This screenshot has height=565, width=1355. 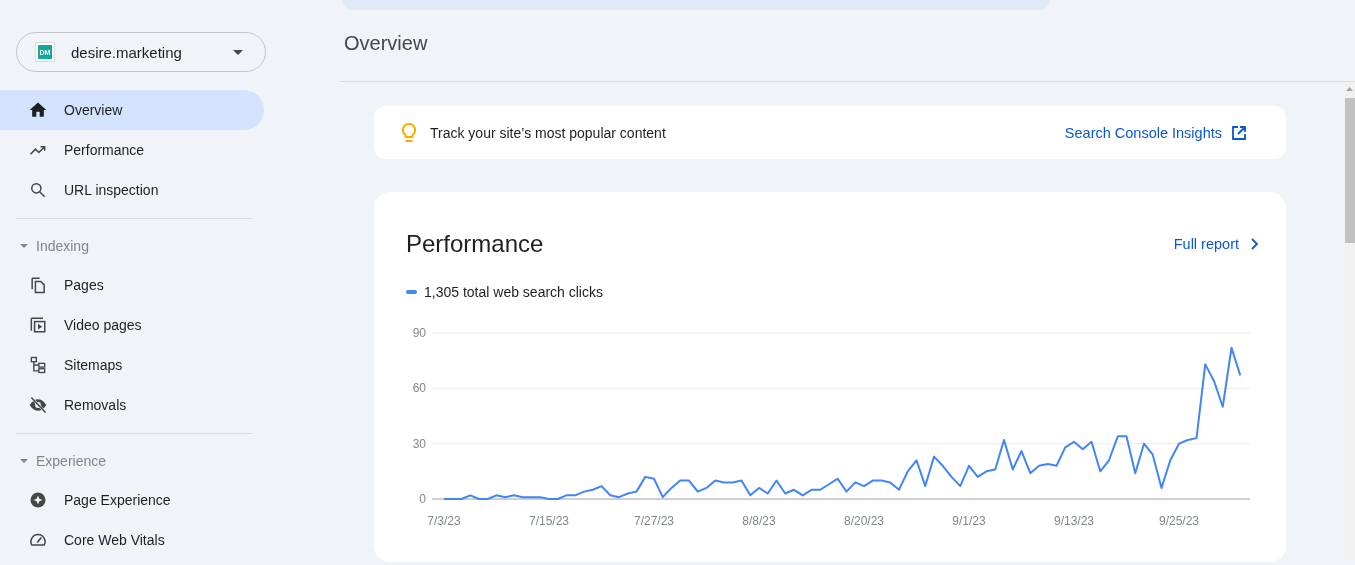 What do you see at coordinates (38, 325) in the screenshot?
I see `video-pages-icon` at bounding box center [38, 325].